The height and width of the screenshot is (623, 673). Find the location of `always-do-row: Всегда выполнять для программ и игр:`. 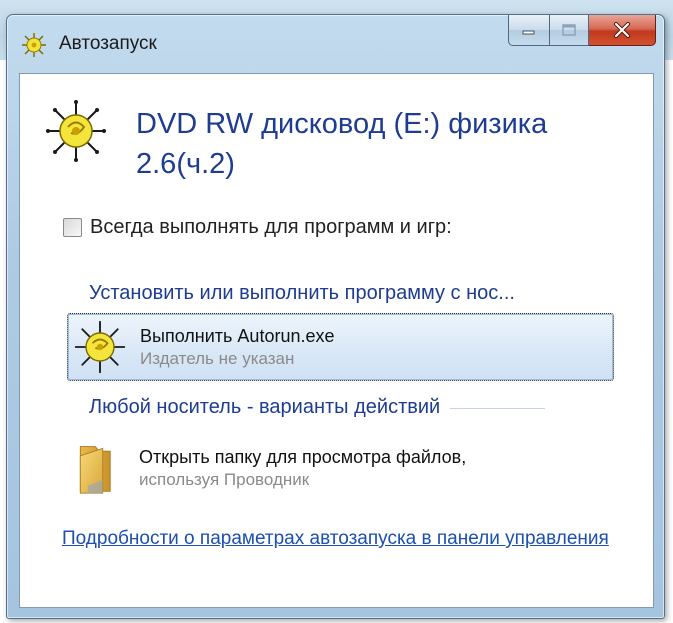

always-do-row: Всегда выполнять для программ и игр: is located at coordinates (257, 227).